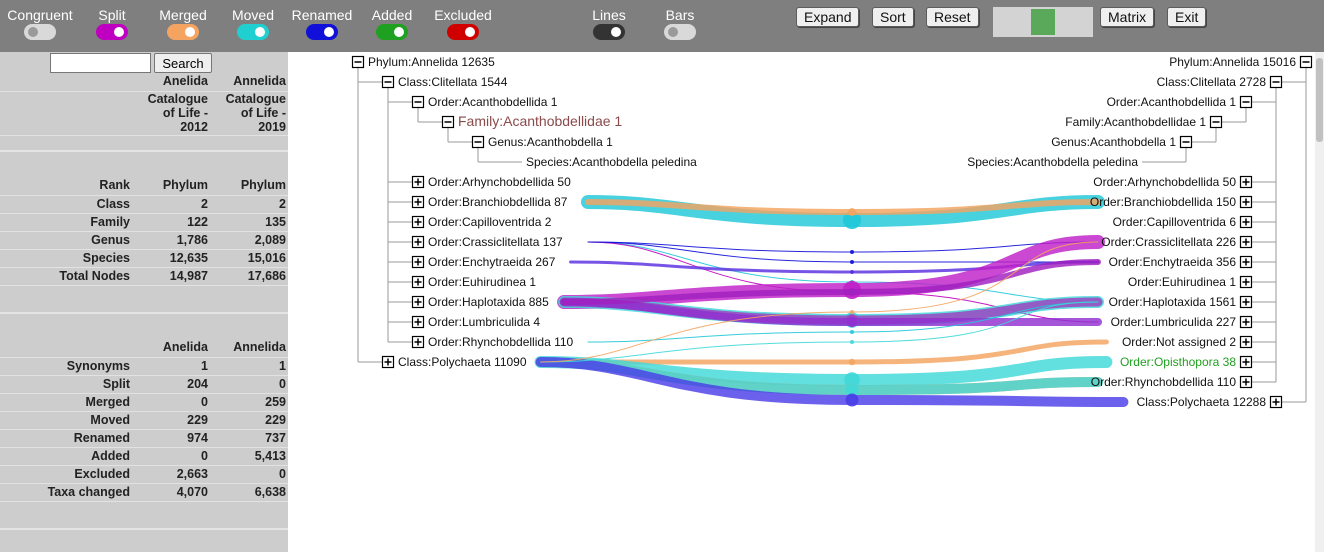  I want to click on tree-node-label: Order:Crassiclitellata 226, so click(1168, 242).